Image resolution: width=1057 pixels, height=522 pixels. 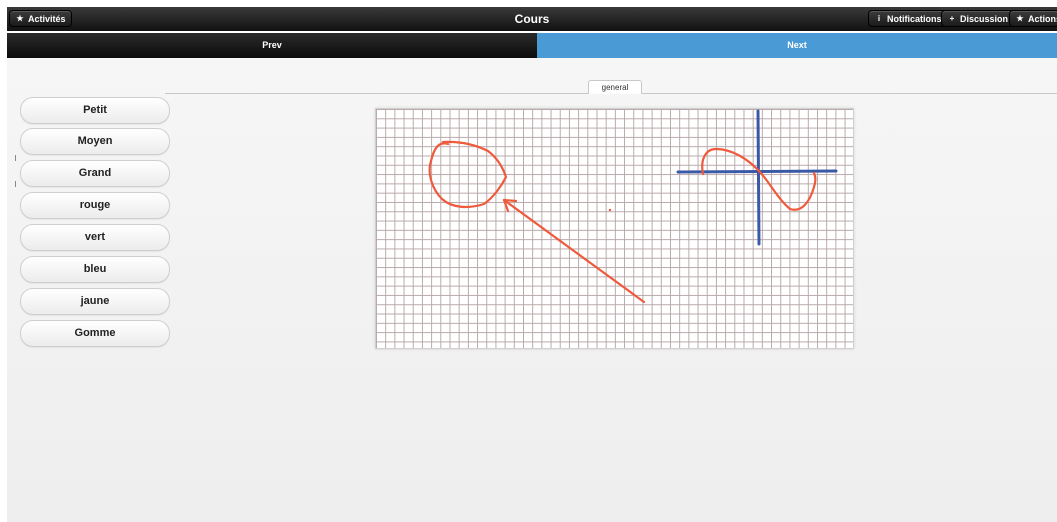 What do you see at coordinates (95, 173) in the screenshot?
I see `tool-button-grand: Grand` at bounding box center [95, 173].